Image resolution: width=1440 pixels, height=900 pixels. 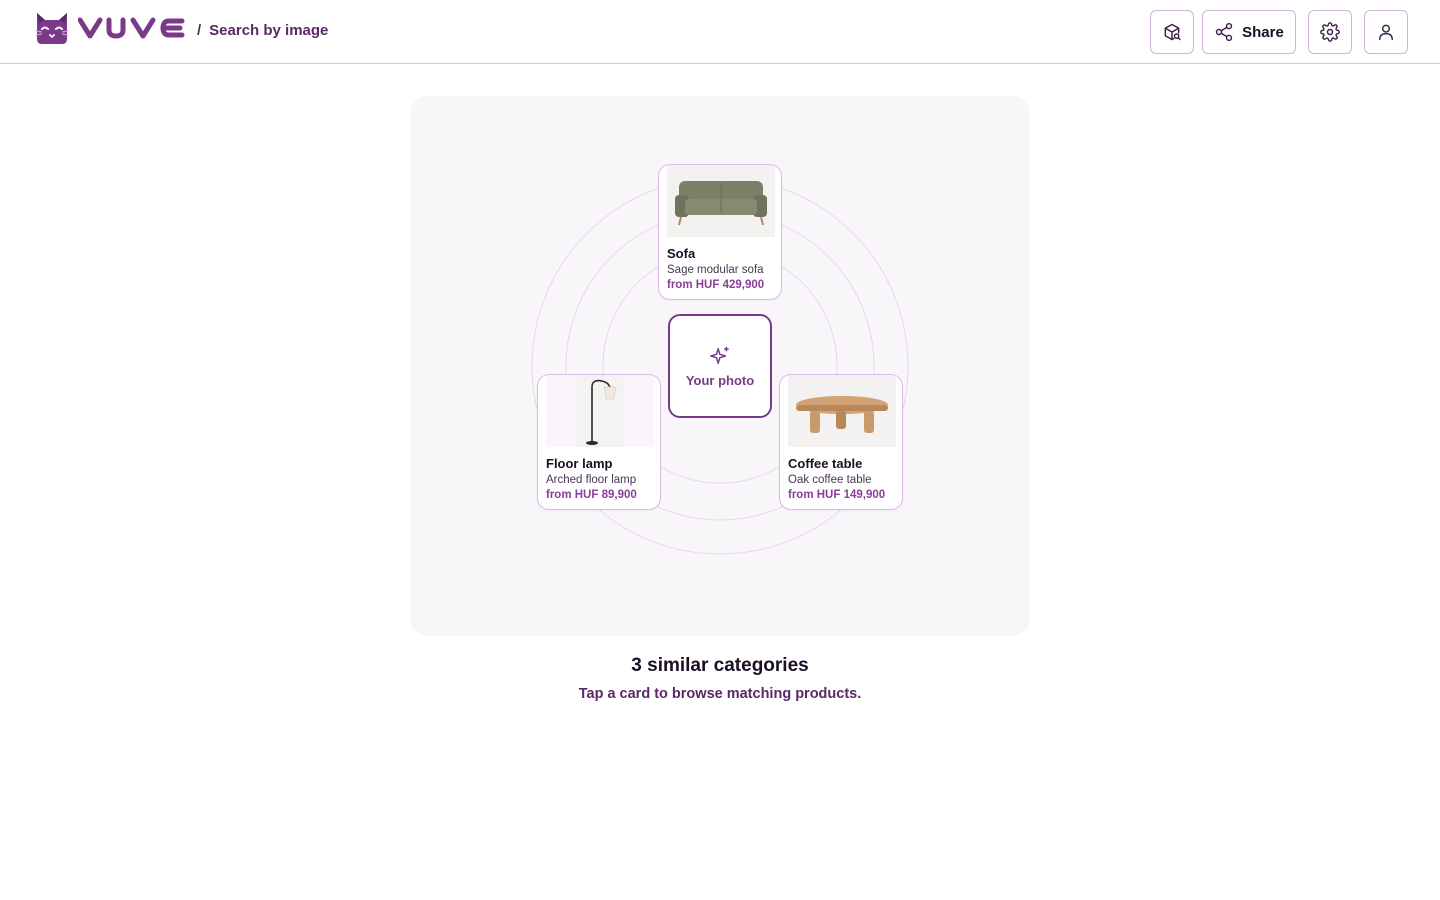 What do you see at coordinates (600, 411) in the screenshot?
I see `floor-lamp-image` at bounding box center [600, 411].